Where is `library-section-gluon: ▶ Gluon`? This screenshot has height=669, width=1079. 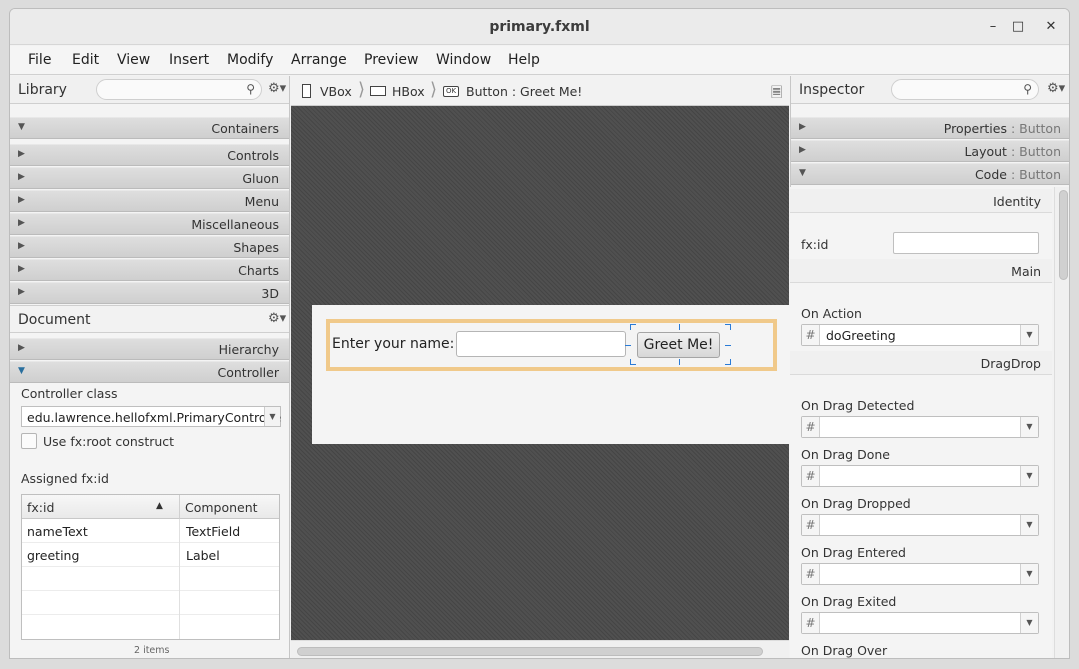 library-section-gluon: ▶ Gluon is located at coordinates (149, 178).